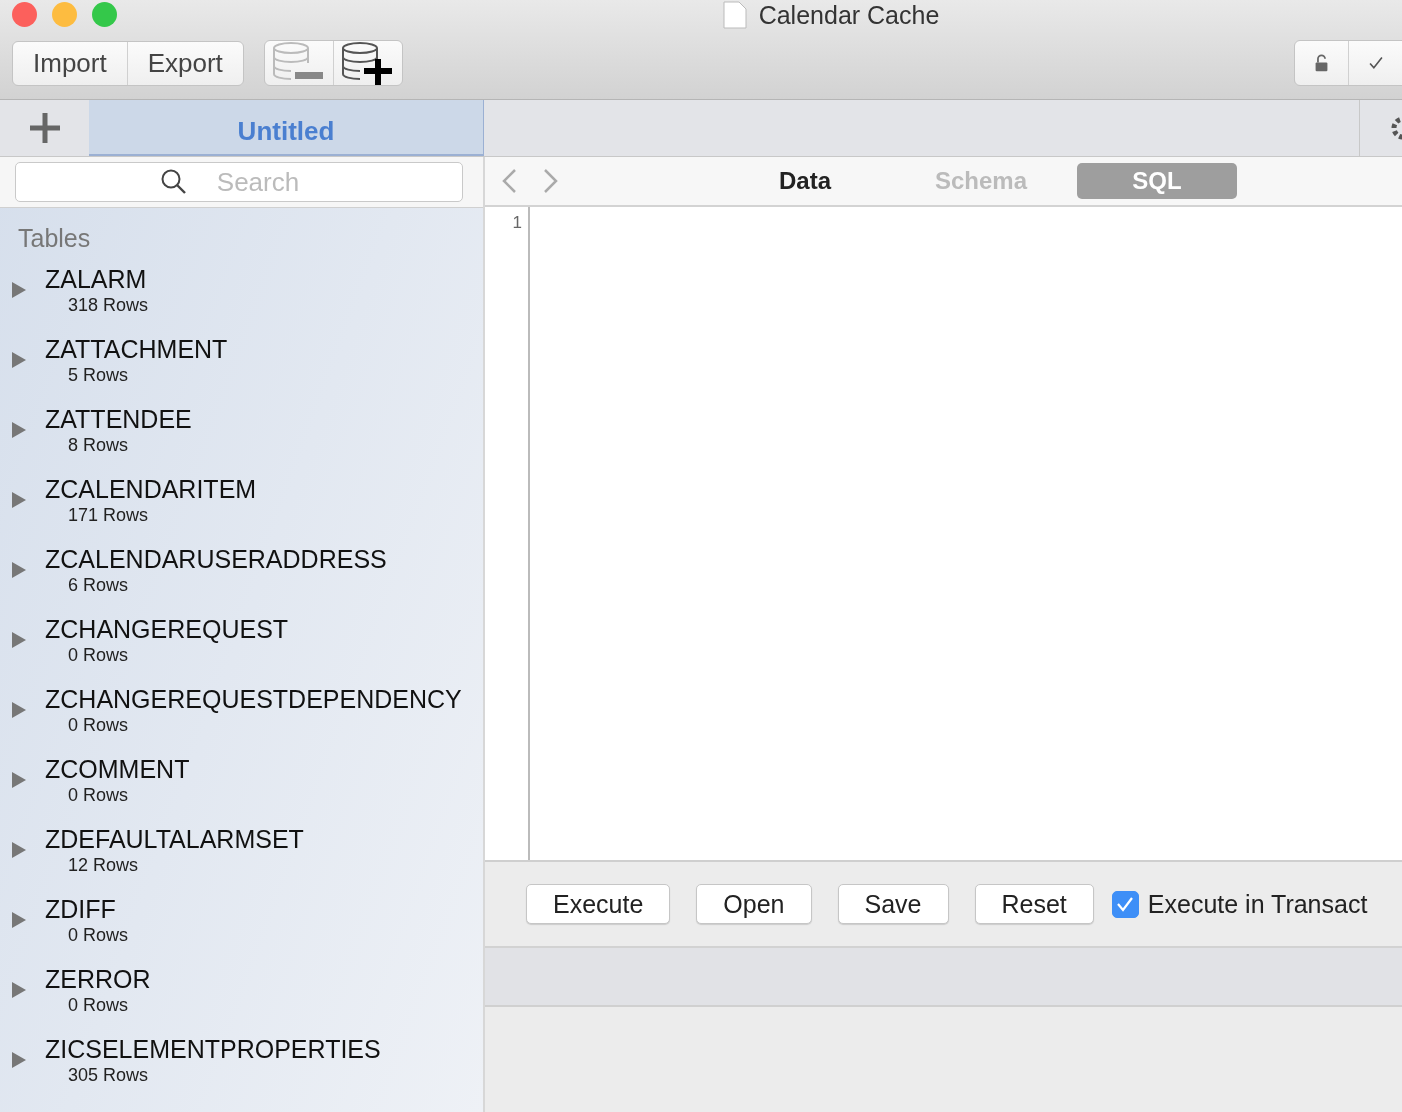  I want to click on action-button: Execute, so click(598, 904).